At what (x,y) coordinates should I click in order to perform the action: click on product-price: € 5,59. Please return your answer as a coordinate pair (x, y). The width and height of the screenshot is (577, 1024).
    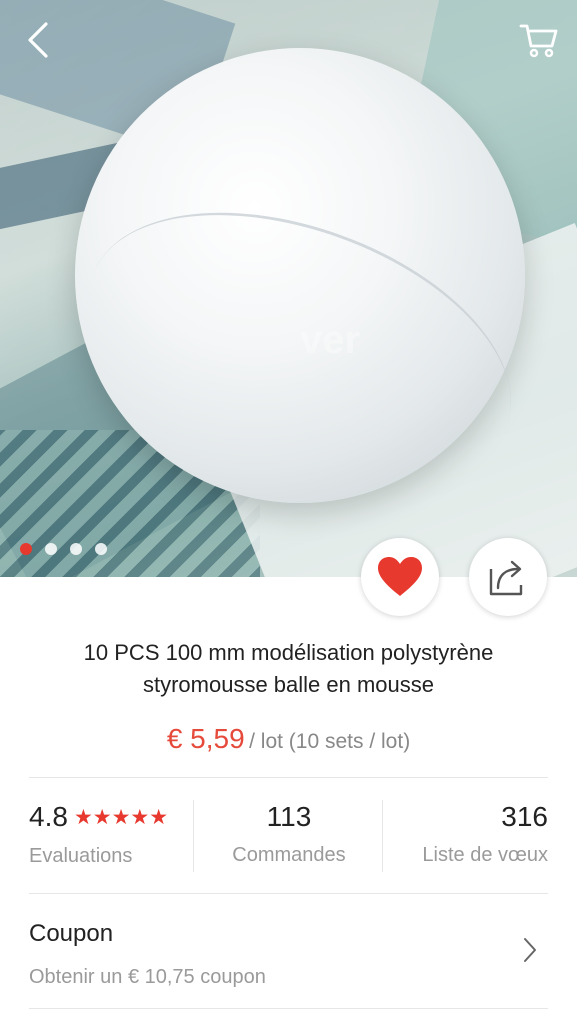
    Looking at the image, I should click on (205, 738).